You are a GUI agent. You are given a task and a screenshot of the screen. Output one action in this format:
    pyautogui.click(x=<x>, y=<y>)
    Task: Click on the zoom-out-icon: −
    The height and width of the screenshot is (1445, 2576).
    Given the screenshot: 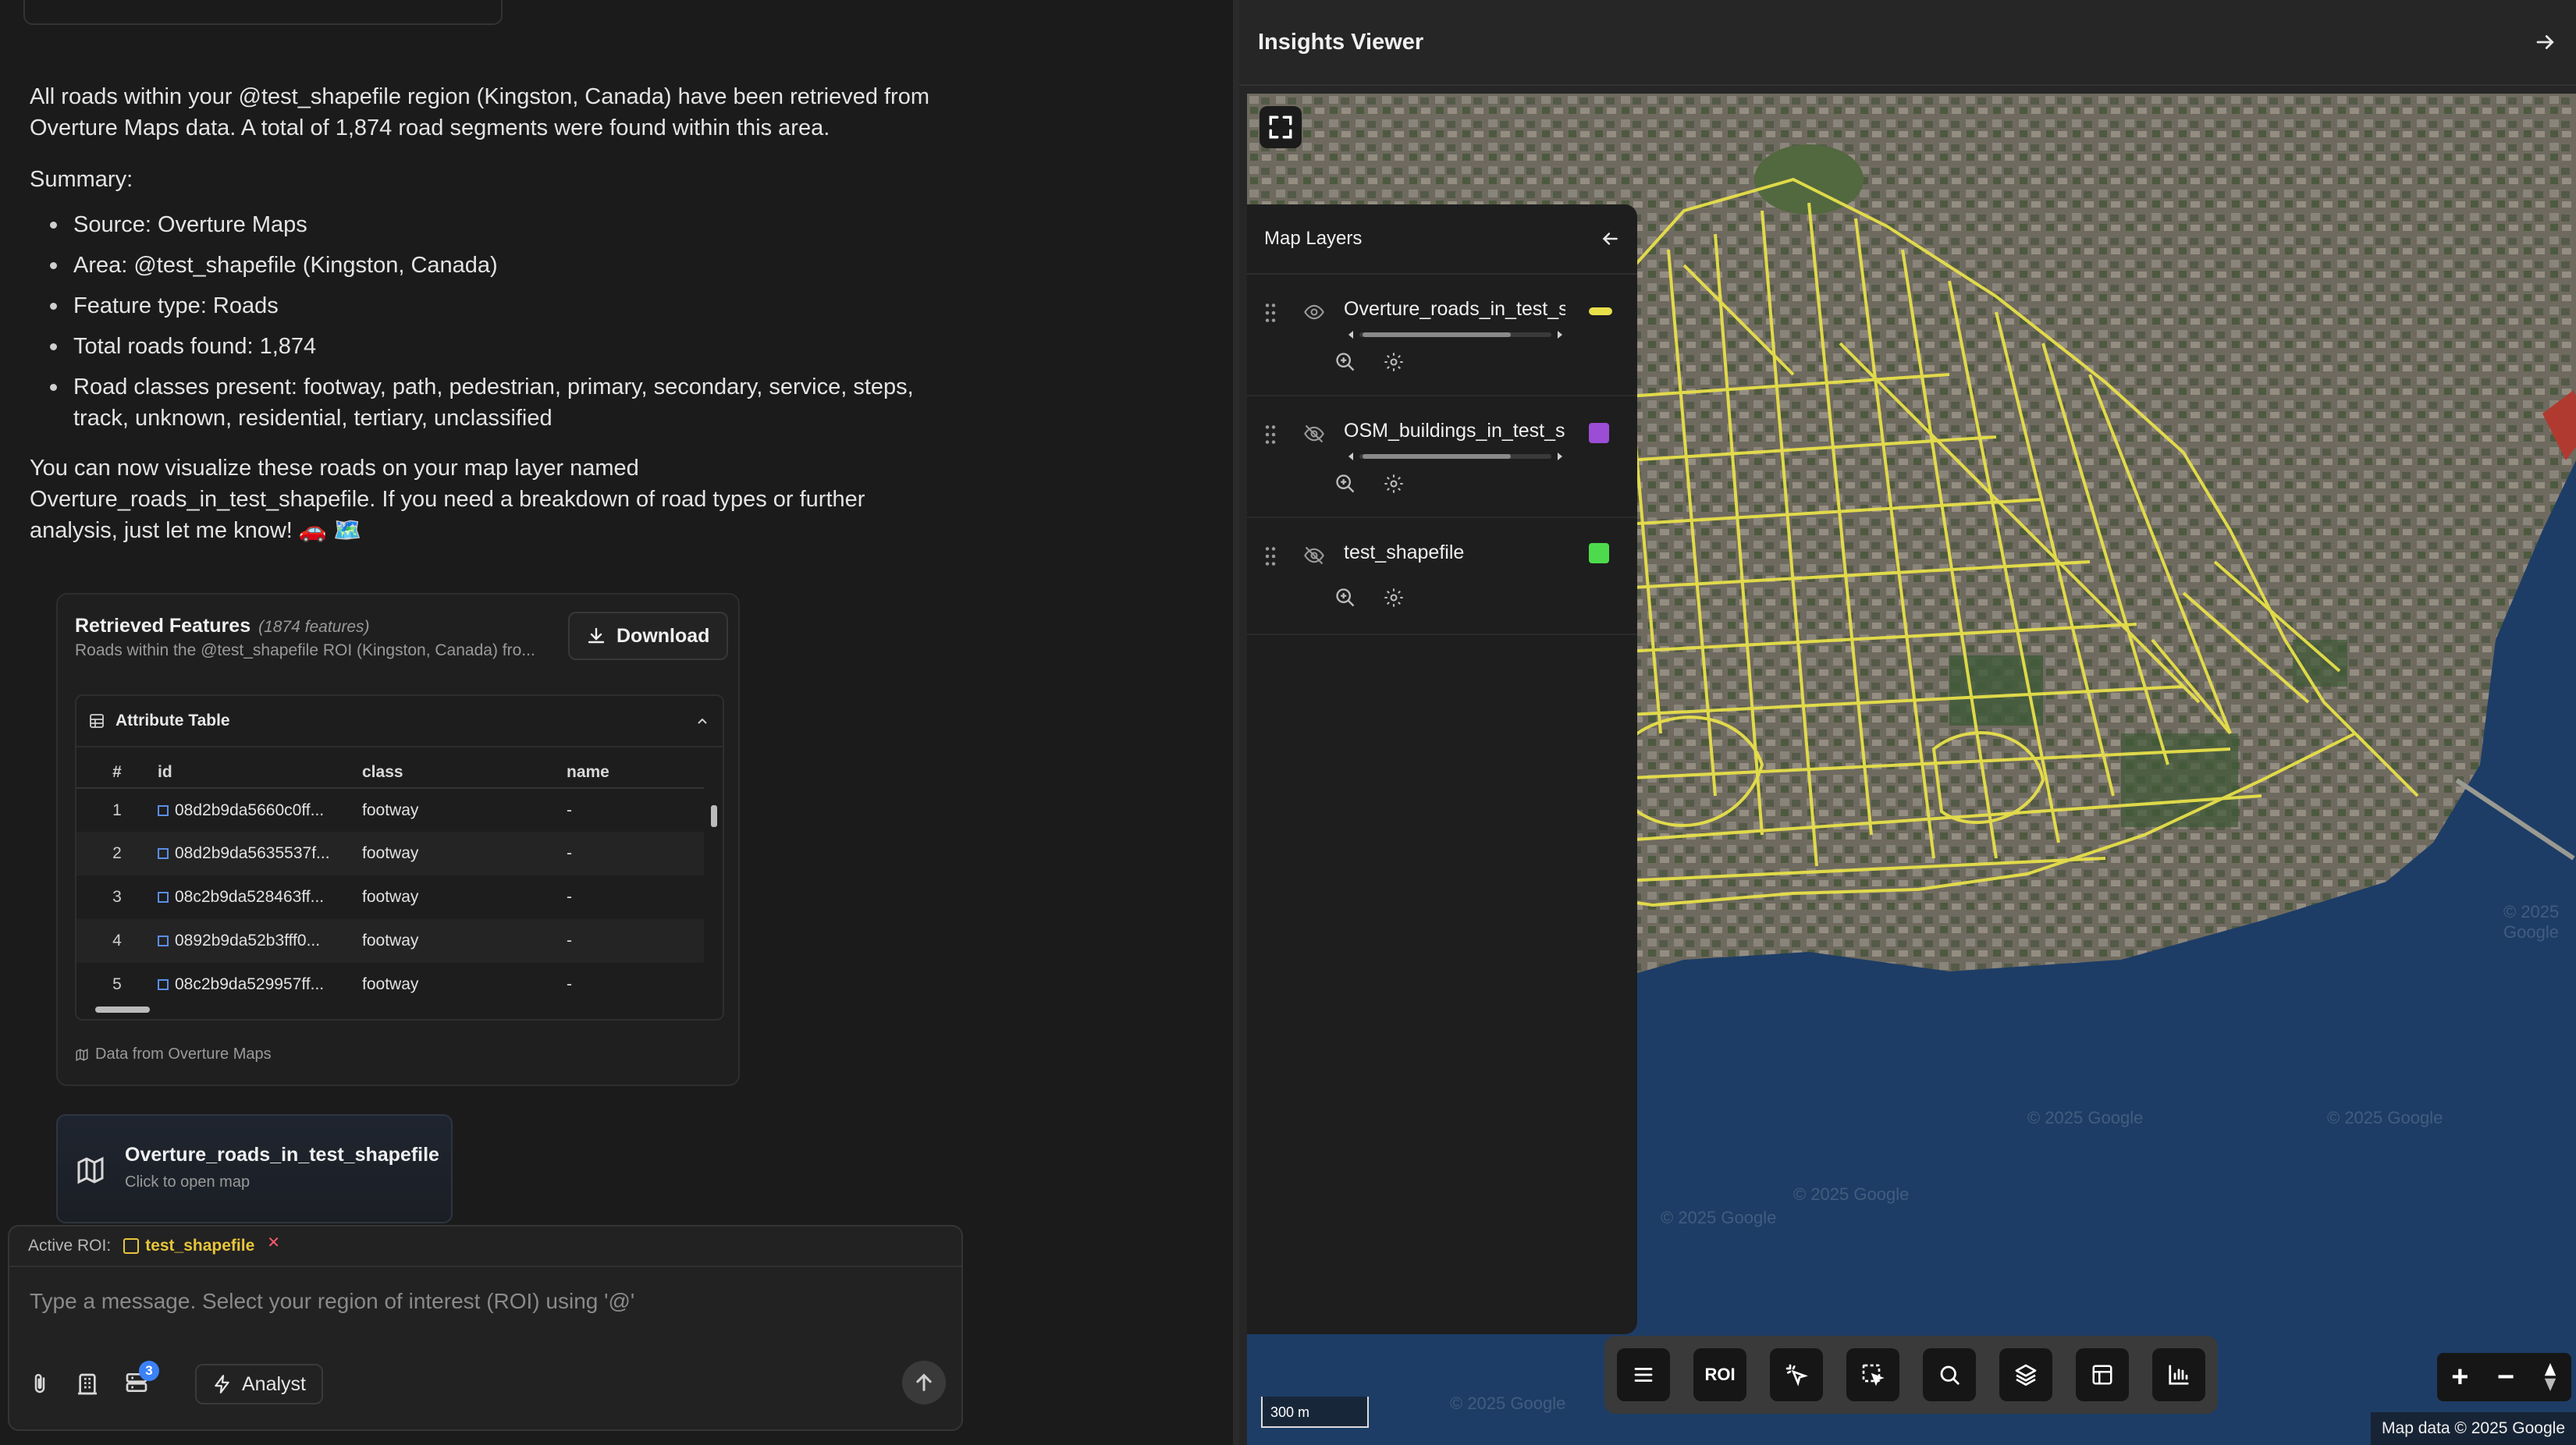 What is the action you would take?
    pyautogui.click(x=2505, y=1377)
    